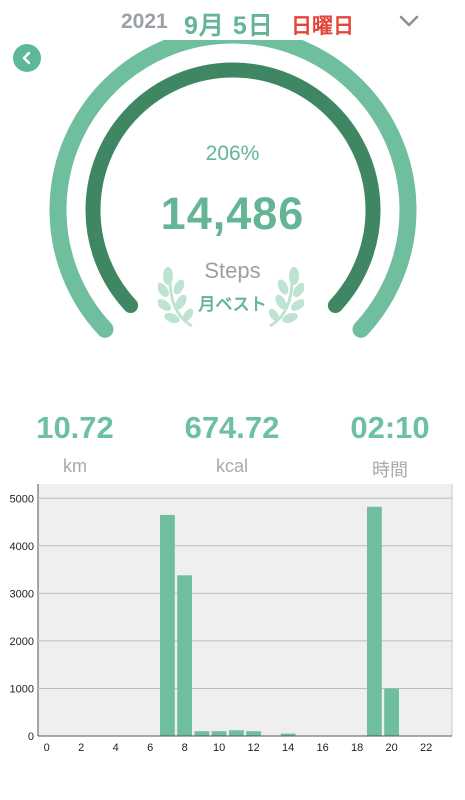 The height and width of the screenshot is (800, 465). What do you see at coordinates (232, 213) in the screenshot?
I see `step-count: 14,486` at bounding box center [232, 213].